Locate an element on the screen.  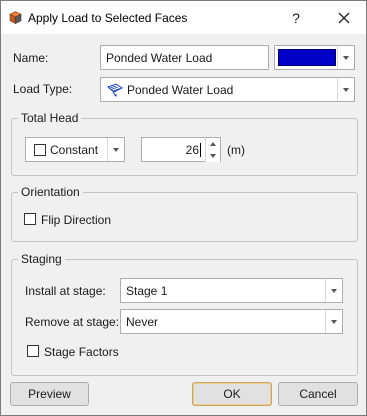
color-dropdown-arrow is located at coordinates (345, 57).